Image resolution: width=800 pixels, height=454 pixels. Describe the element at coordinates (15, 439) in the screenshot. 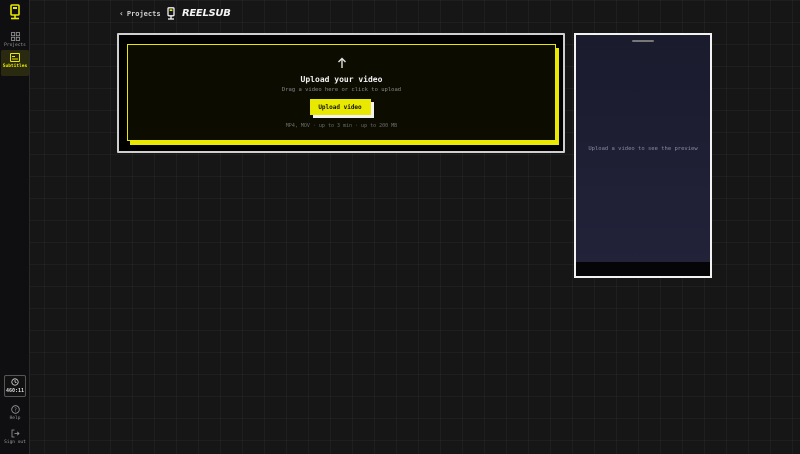

I see `sign-out-button: Sign out` at that location.